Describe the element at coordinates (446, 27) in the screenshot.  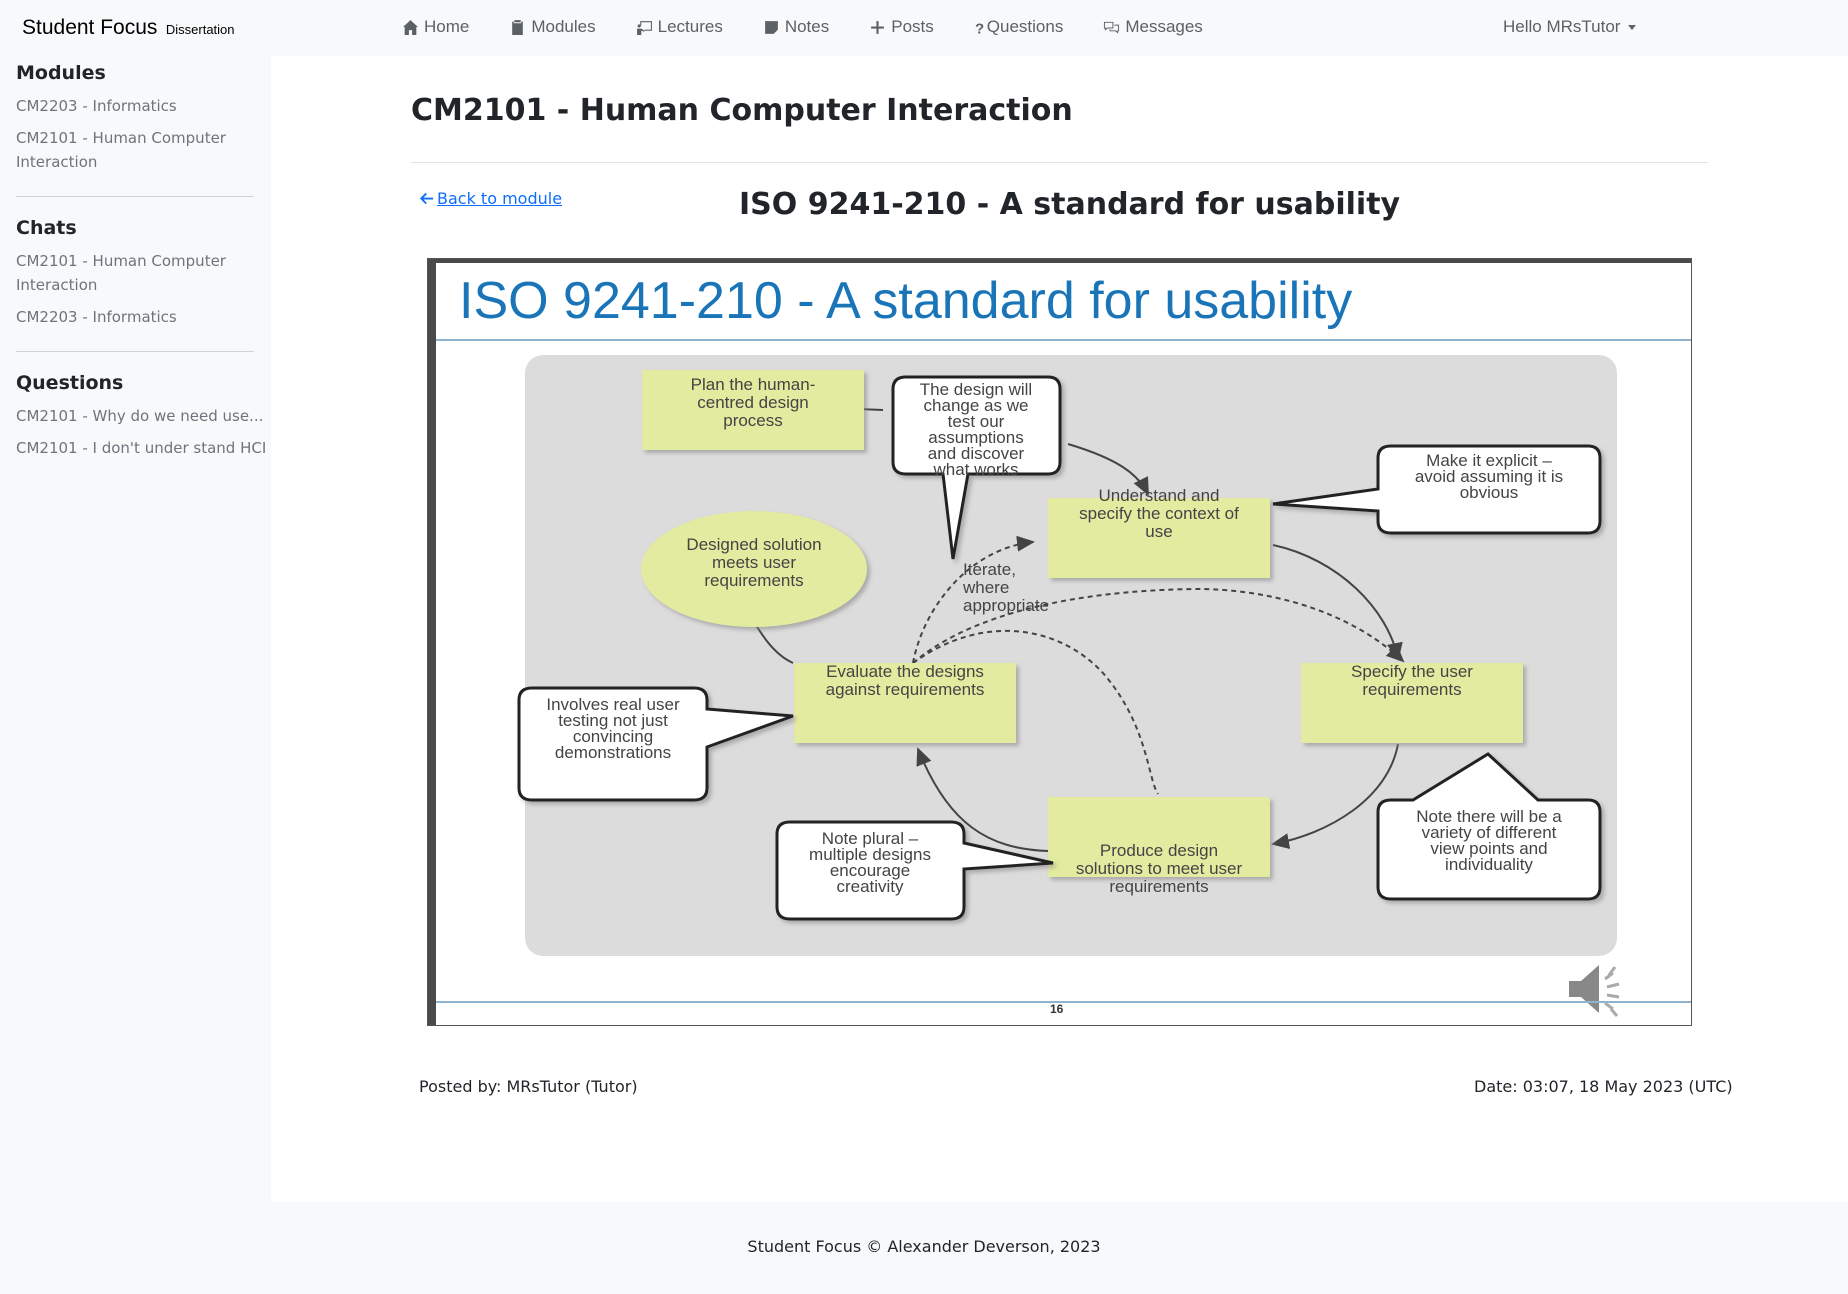
I see `nav-home-label: Home` at that location.